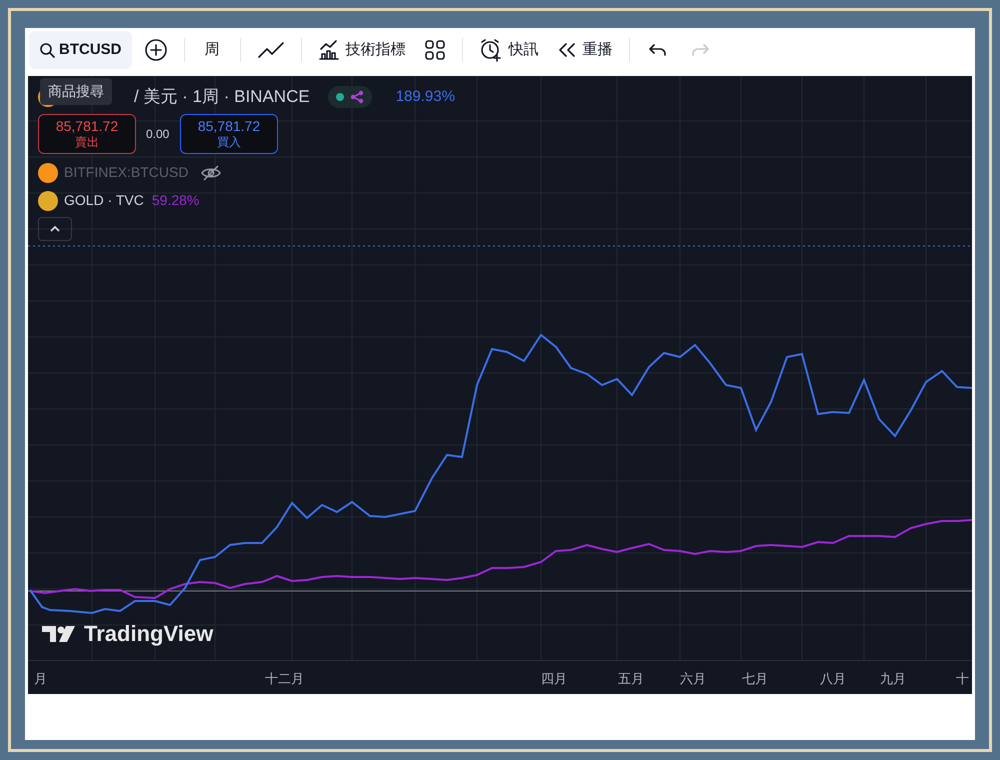  What do you see at coordinates (212, 50) in the screenshot?
I see `interval-button: 周` at bounding box center [212, 50].